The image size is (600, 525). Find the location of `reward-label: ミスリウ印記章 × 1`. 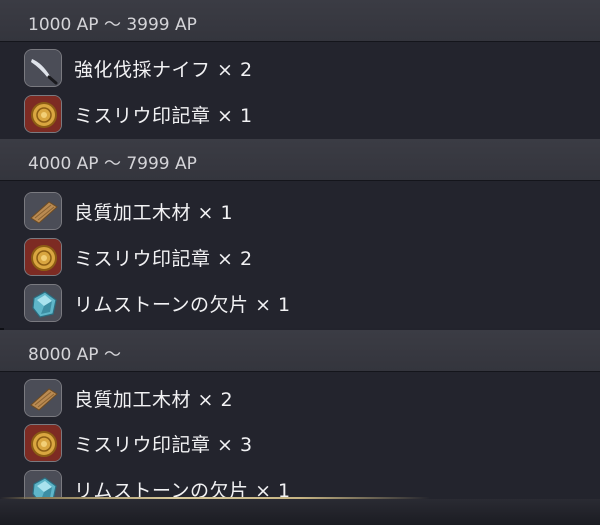

reward-label: ミスリウ印記章 × 1 is located at coordinates (163, 116).